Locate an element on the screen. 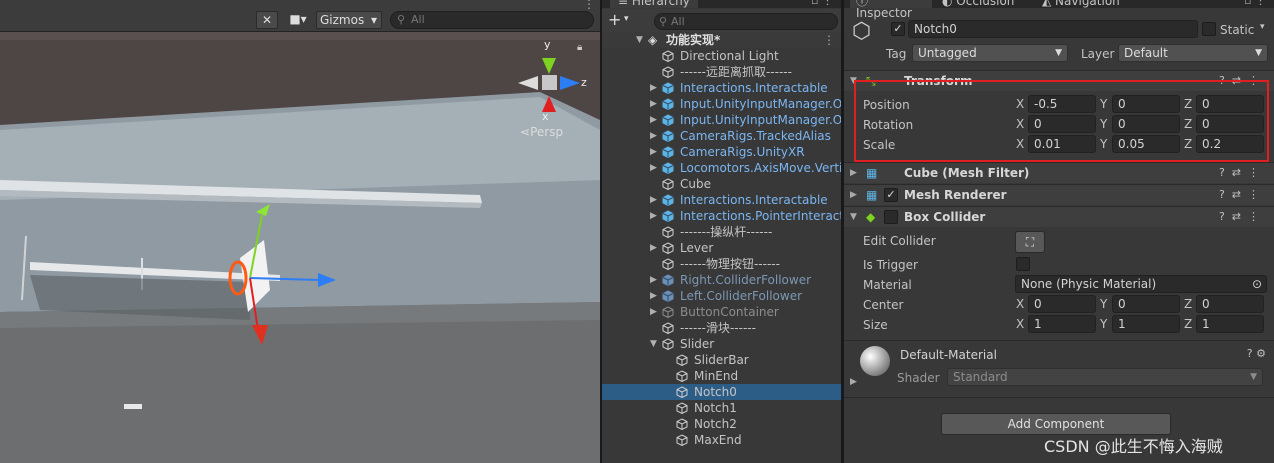  object-name-field: Notch0 is located at coordinates (1053, 29).